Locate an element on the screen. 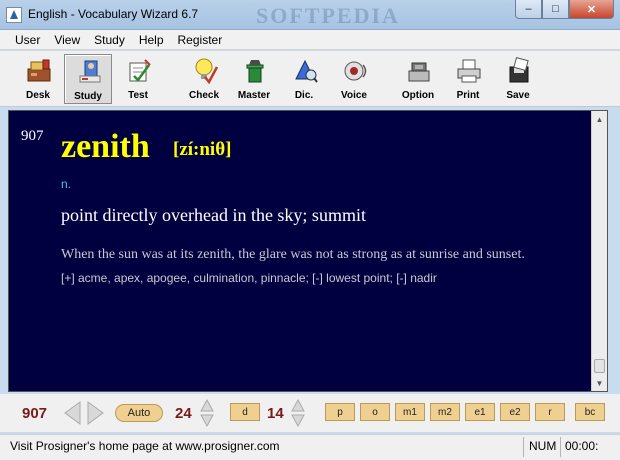 The height and width of the screenshot is (460, 620). d-button: d is located at coordinates (245, 412).